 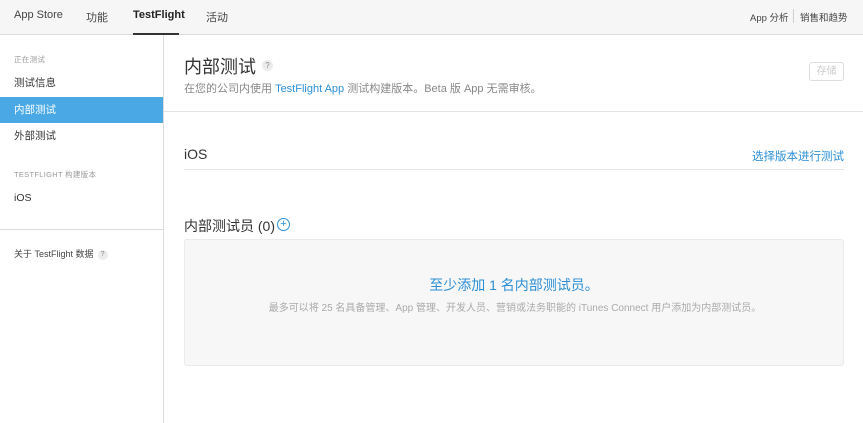 I want to click on about-testflight-data-link: 关于 TestFlight 数据?, so click(x=61, y=253).